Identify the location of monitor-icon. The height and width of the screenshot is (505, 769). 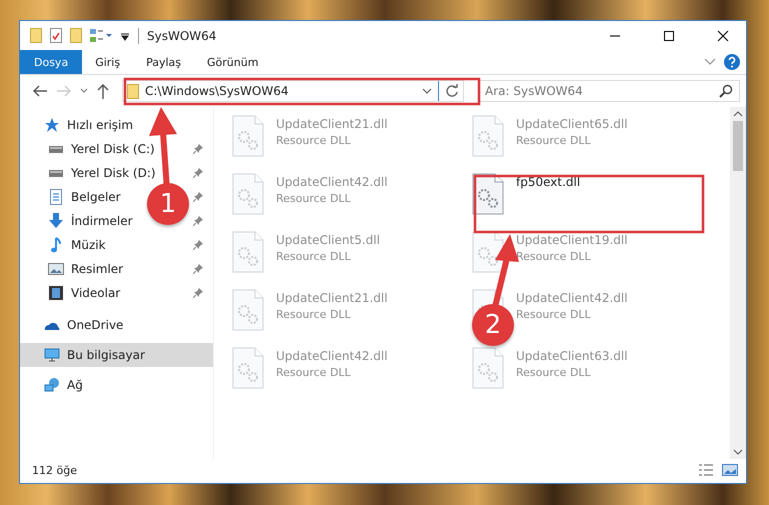
(52, 355).